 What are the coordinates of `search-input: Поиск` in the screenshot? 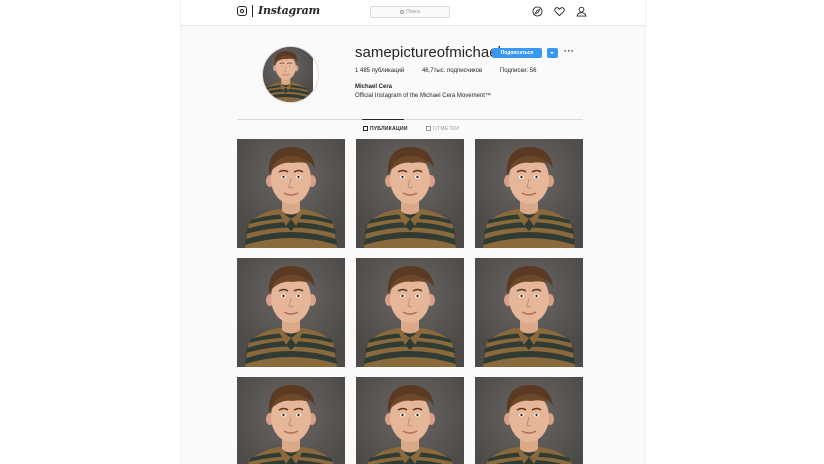 It's located at (410, 12).